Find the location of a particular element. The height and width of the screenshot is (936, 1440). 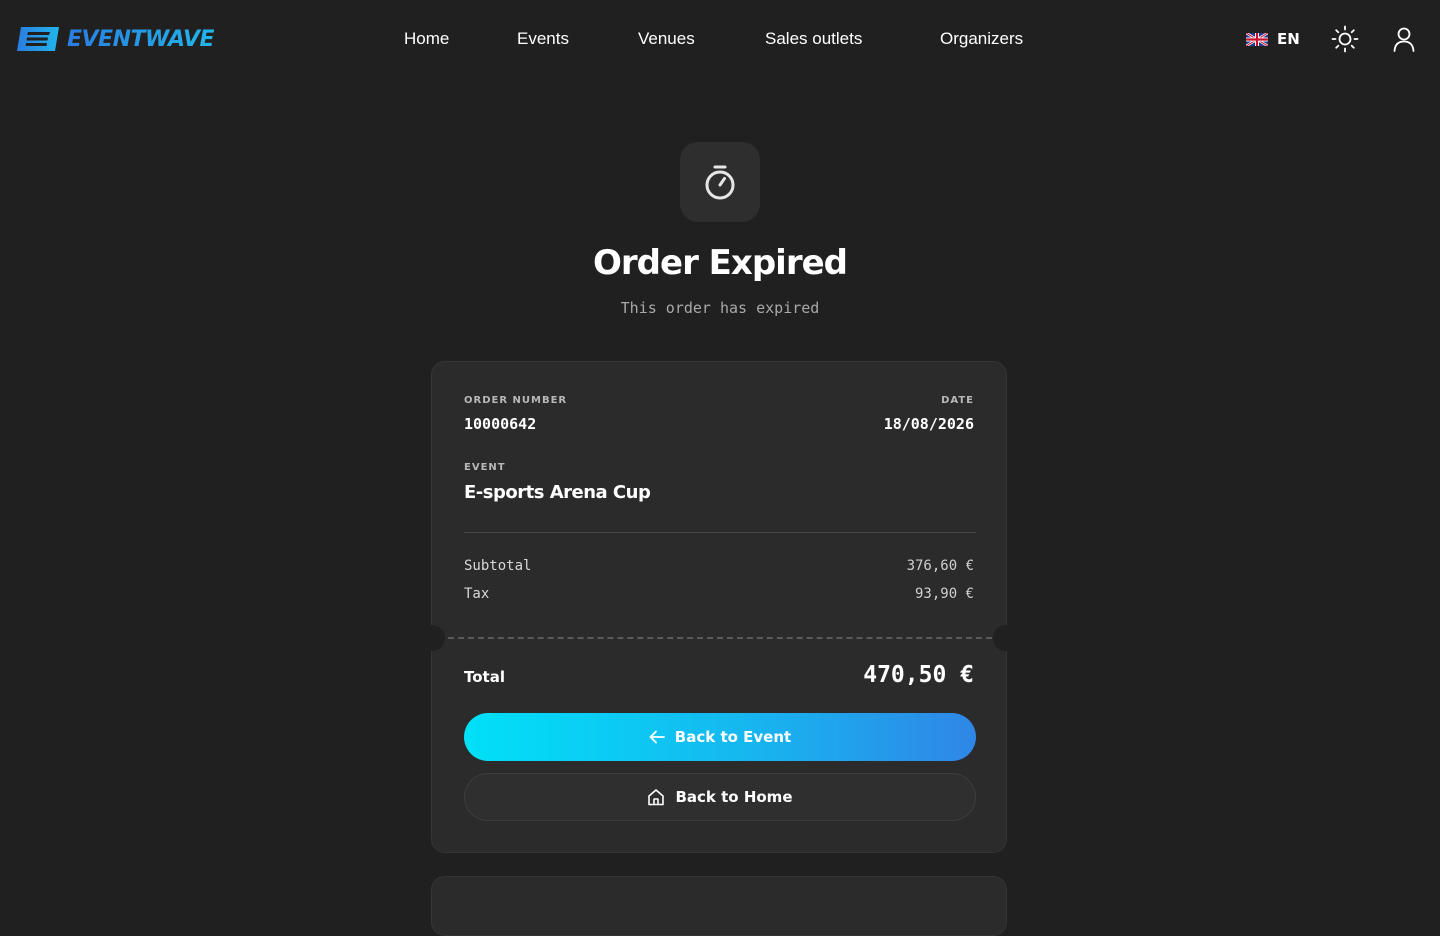

back-to-event-button: Back to Event is located at coordinates (720, 737).